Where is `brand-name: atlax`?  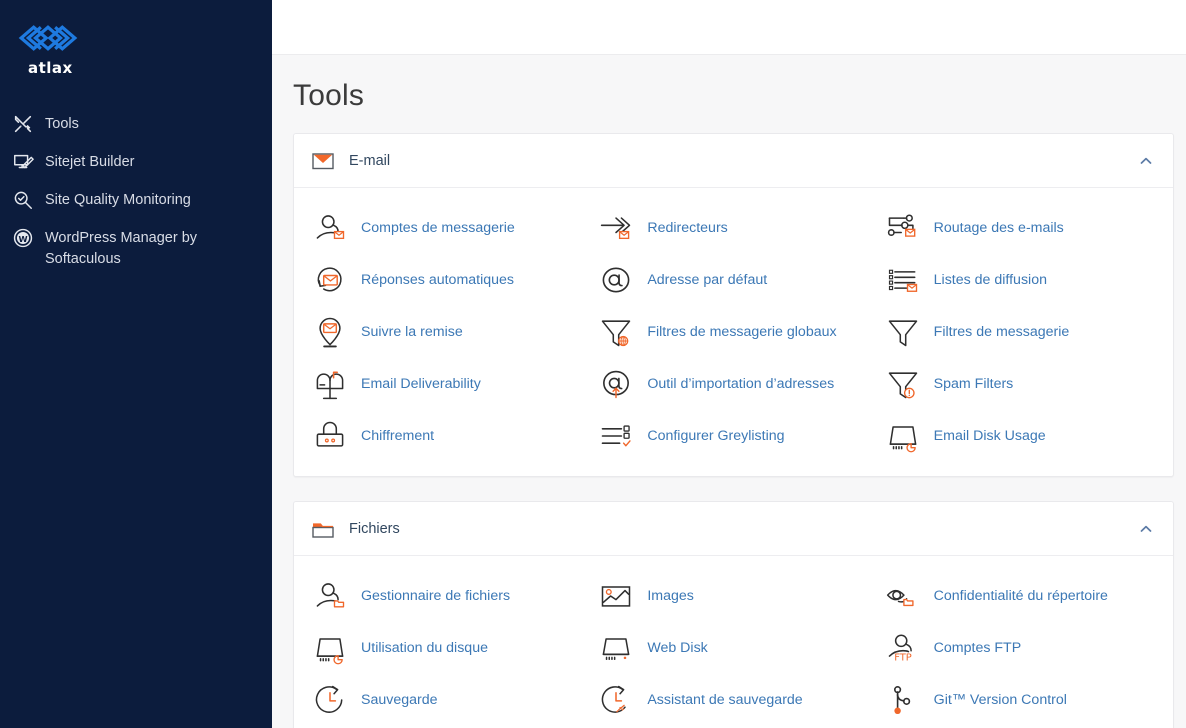 brand-name: atlax is located at coordinates (50, 68).